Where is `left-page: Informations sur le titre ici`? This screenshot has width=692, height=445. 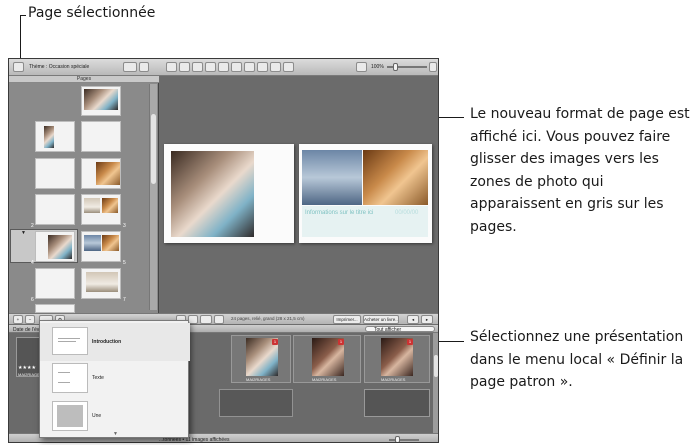 left-page: Informations sur le titre ici is located at coordinates (229, 193).